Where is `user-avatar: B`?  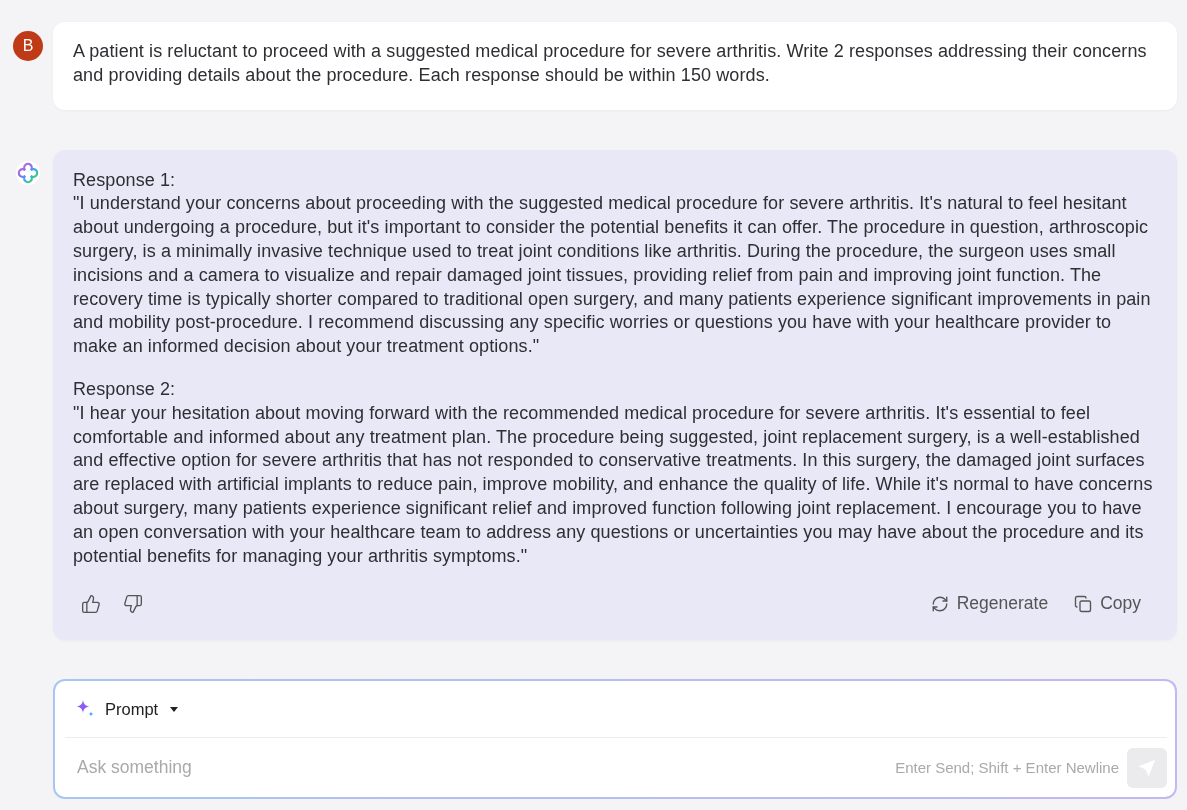 user-avatar: B is located at coordinates (28, 46).